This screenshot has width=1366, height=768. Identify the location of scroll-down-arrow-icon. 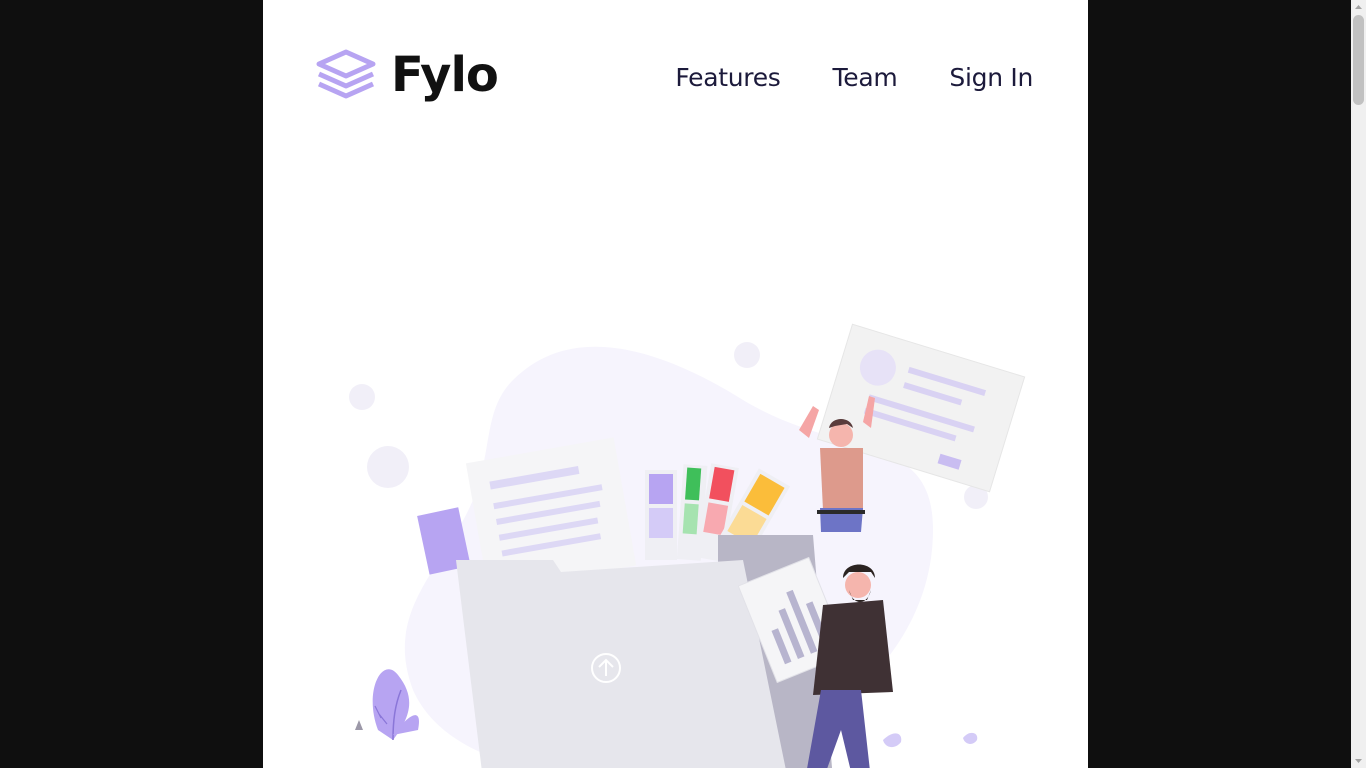
(1358, 760).